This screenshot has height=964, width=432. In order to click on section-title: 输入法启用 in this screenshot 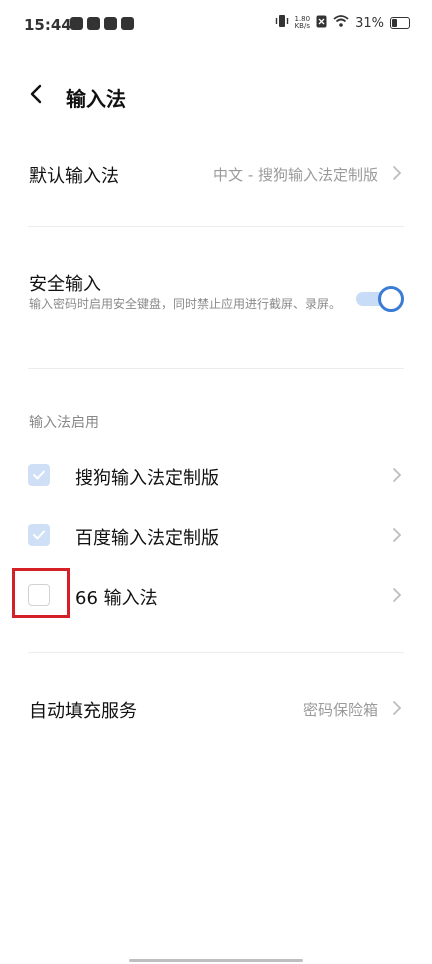, I will do `click(64, 423)`.